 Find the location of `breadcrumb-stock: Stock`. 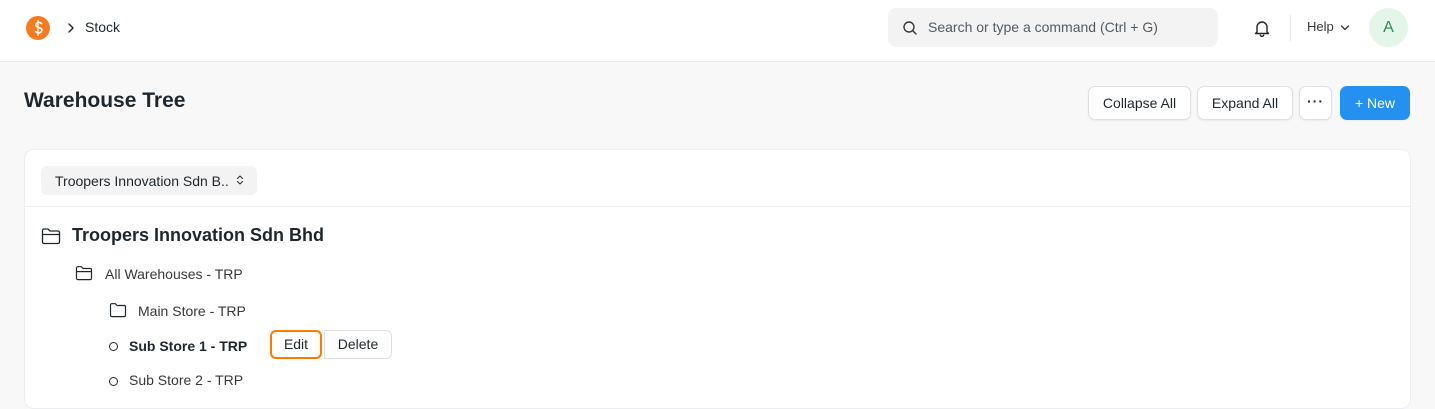

breadcrumb-stock: Stock is located at coordinates (102, 27).